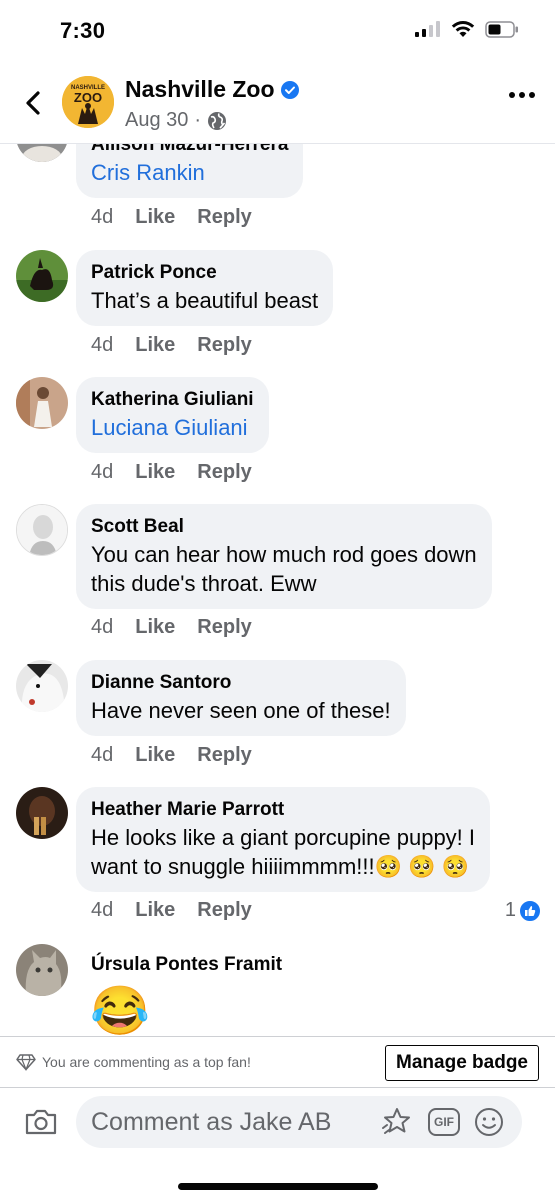 This screenshot has width=555, height=1200. What do you see at coordinates (189, 151) in the screenshot?
I see `comment-author: Allison Mazur-Herrera` at bounding box center [189, 151].